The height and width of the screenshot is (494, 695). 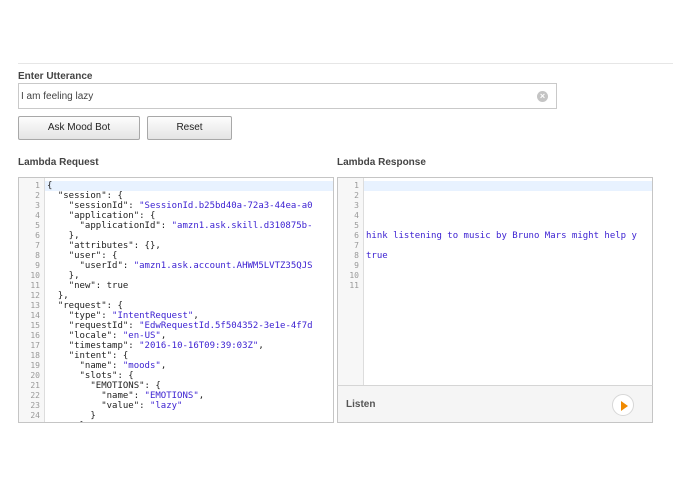 I want to click on request-code-line: 1{, so click(x=176, y=186).